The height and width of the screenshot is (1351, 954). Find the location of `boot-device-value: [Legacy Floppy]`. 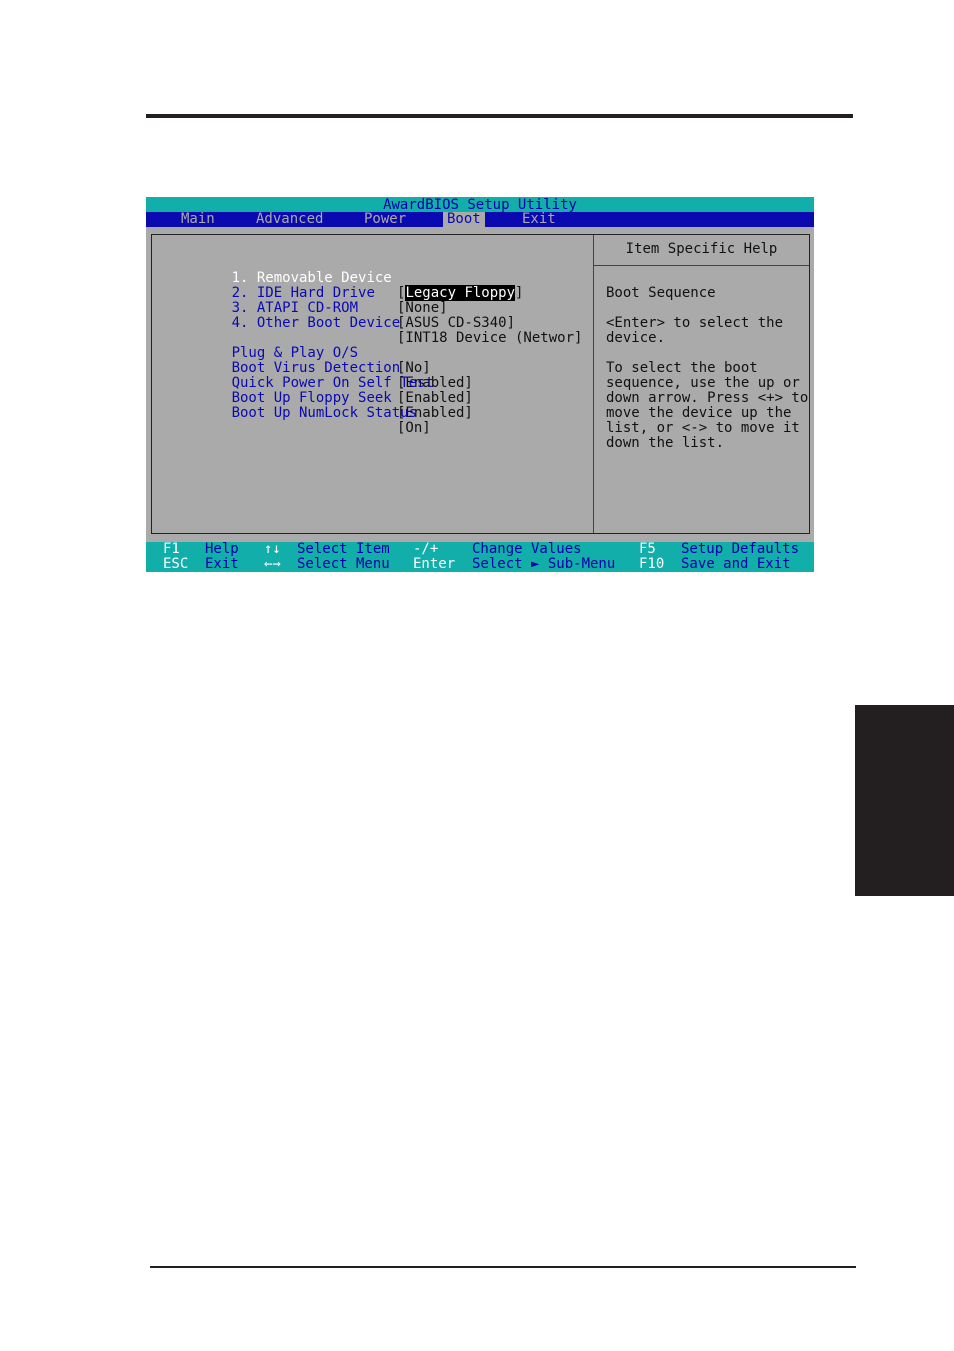

boot-device-value: [Legacy Floppy] is located at coordinates (460, 293).